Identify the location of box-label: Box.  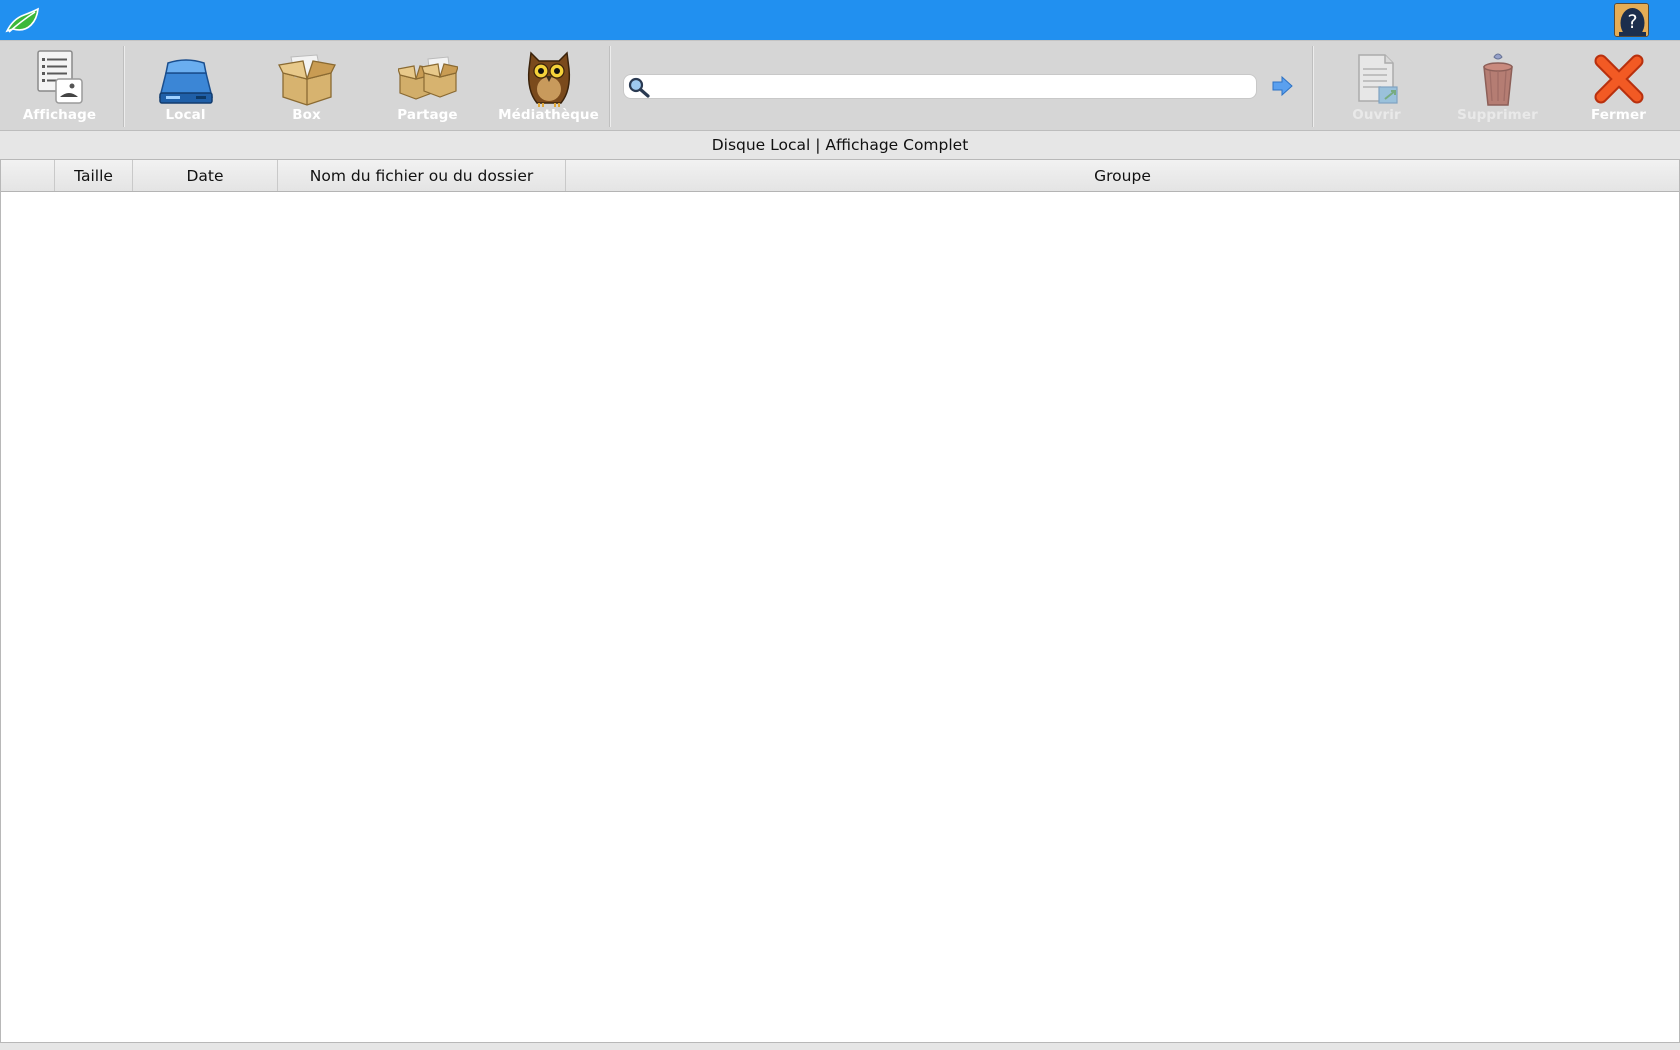
(306, 115).